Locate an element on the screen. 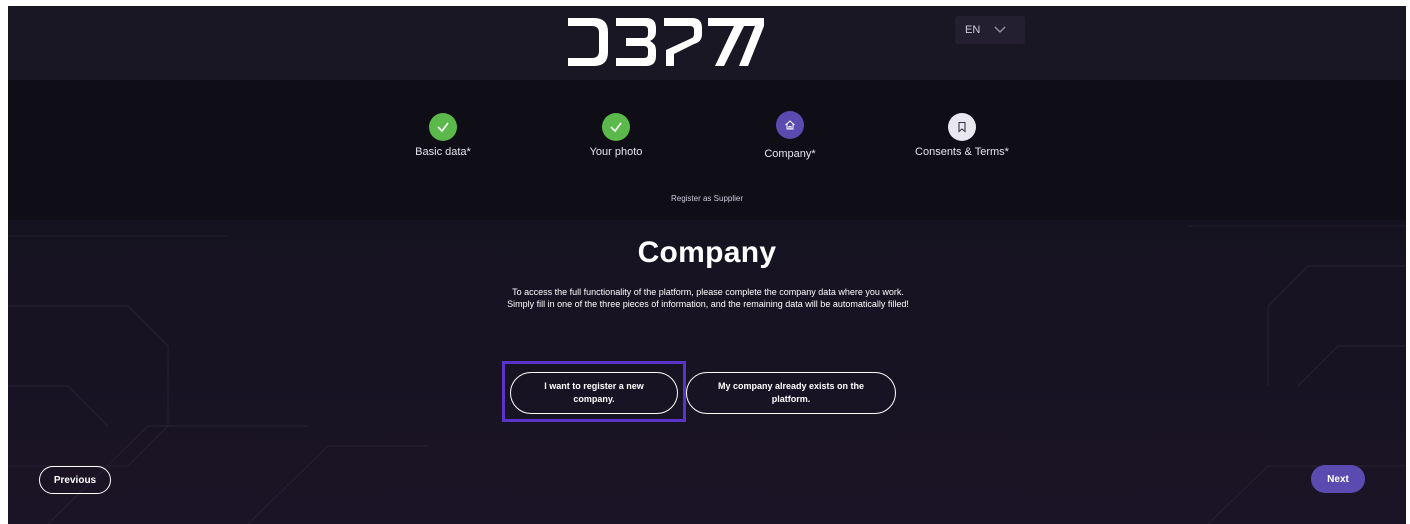  step-basic-data: Basic data* is located at coordinates (443, 135).